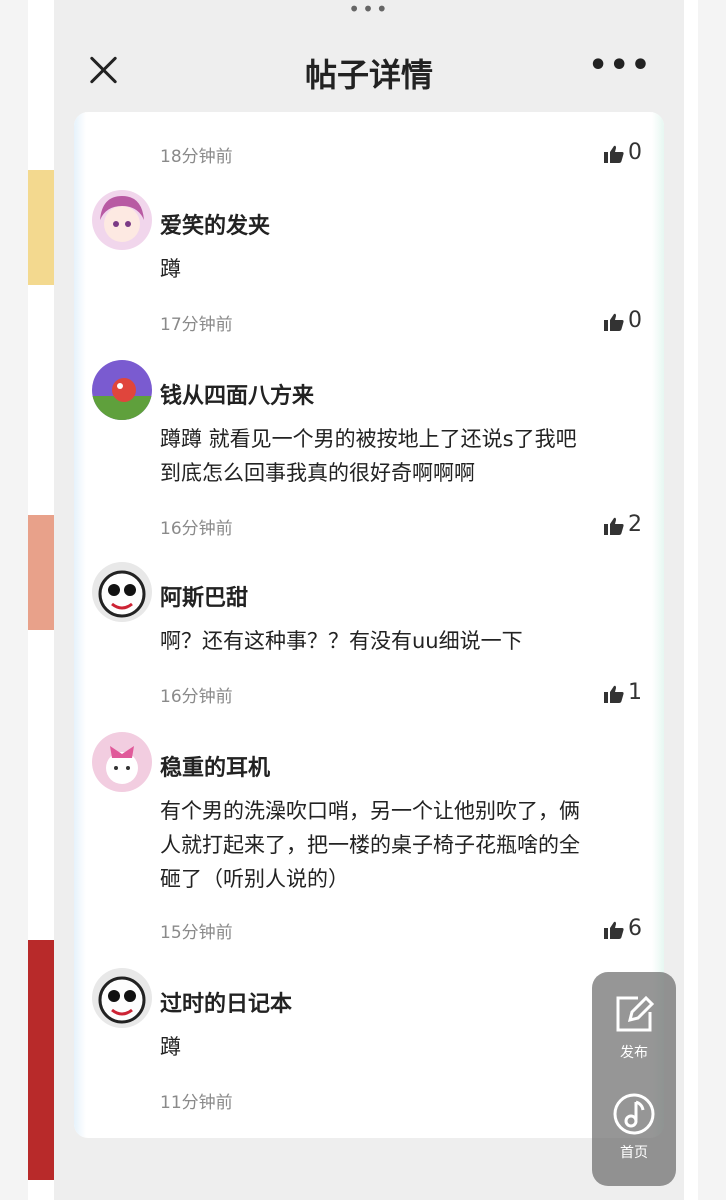  Describe the element at coordinates (196, 933) in the screenshot. I see `comment-time: 15分钟前` at that location.